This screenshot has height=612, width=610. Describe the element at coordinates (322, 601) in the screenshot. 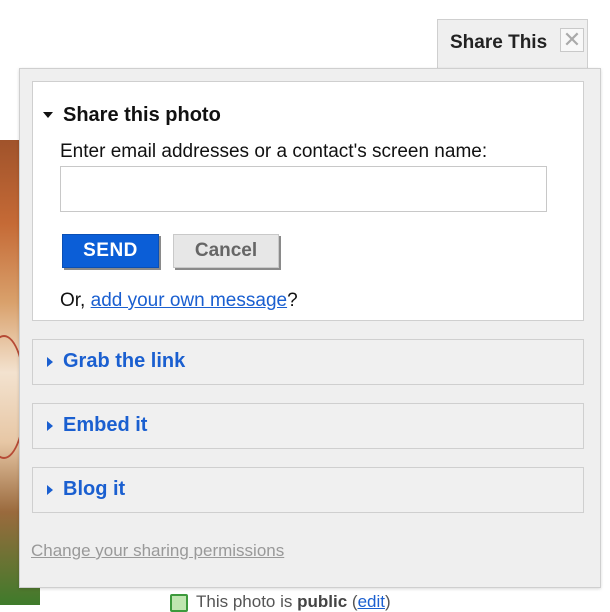

I see `privacy-status: public` at that location.